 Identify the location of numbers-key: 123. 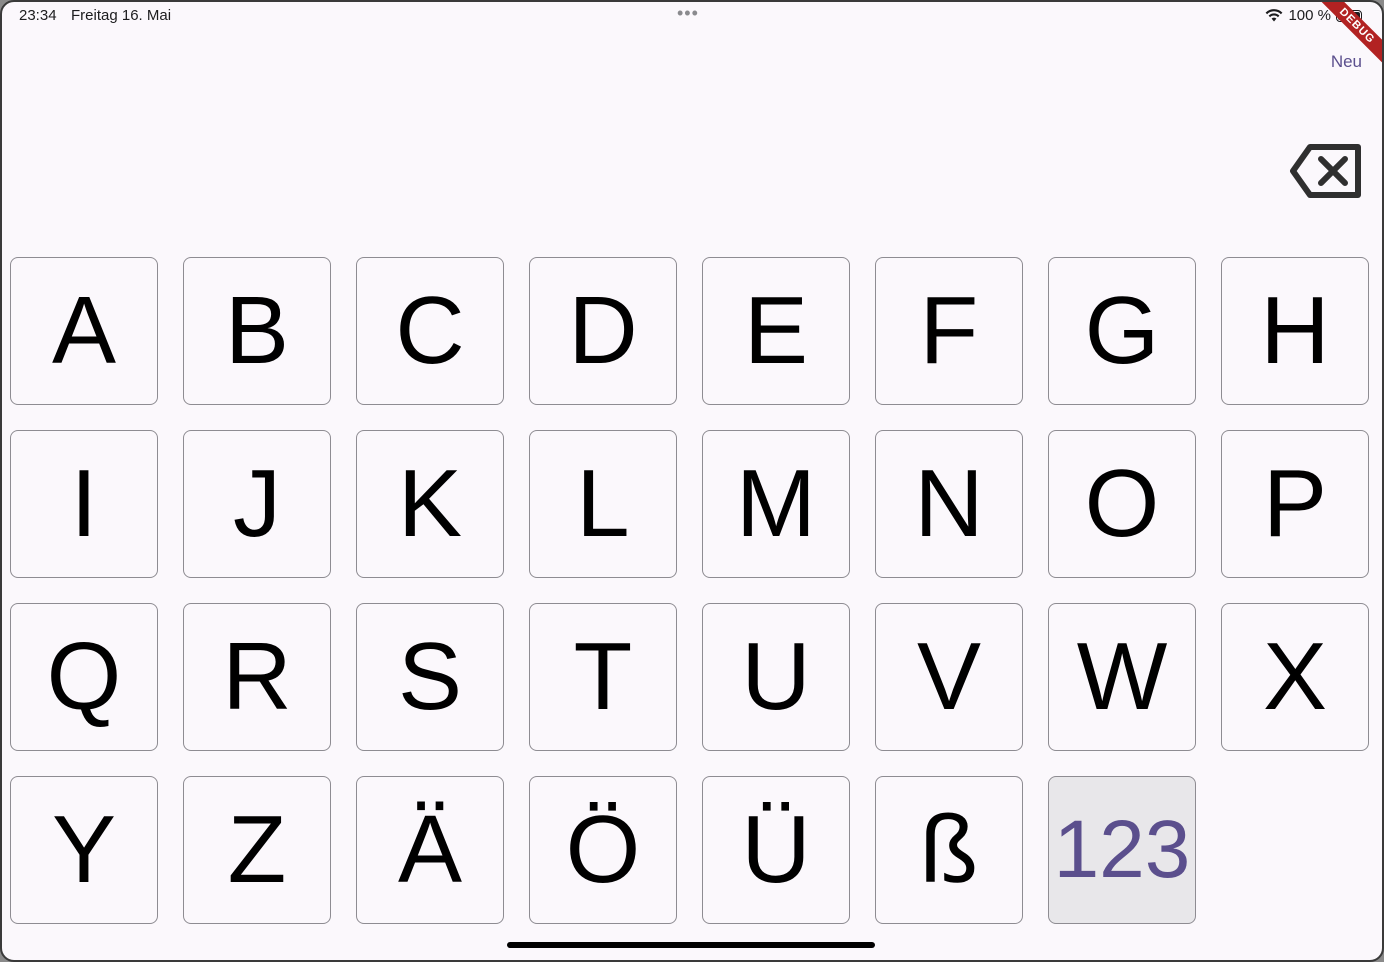
(1122, 850).